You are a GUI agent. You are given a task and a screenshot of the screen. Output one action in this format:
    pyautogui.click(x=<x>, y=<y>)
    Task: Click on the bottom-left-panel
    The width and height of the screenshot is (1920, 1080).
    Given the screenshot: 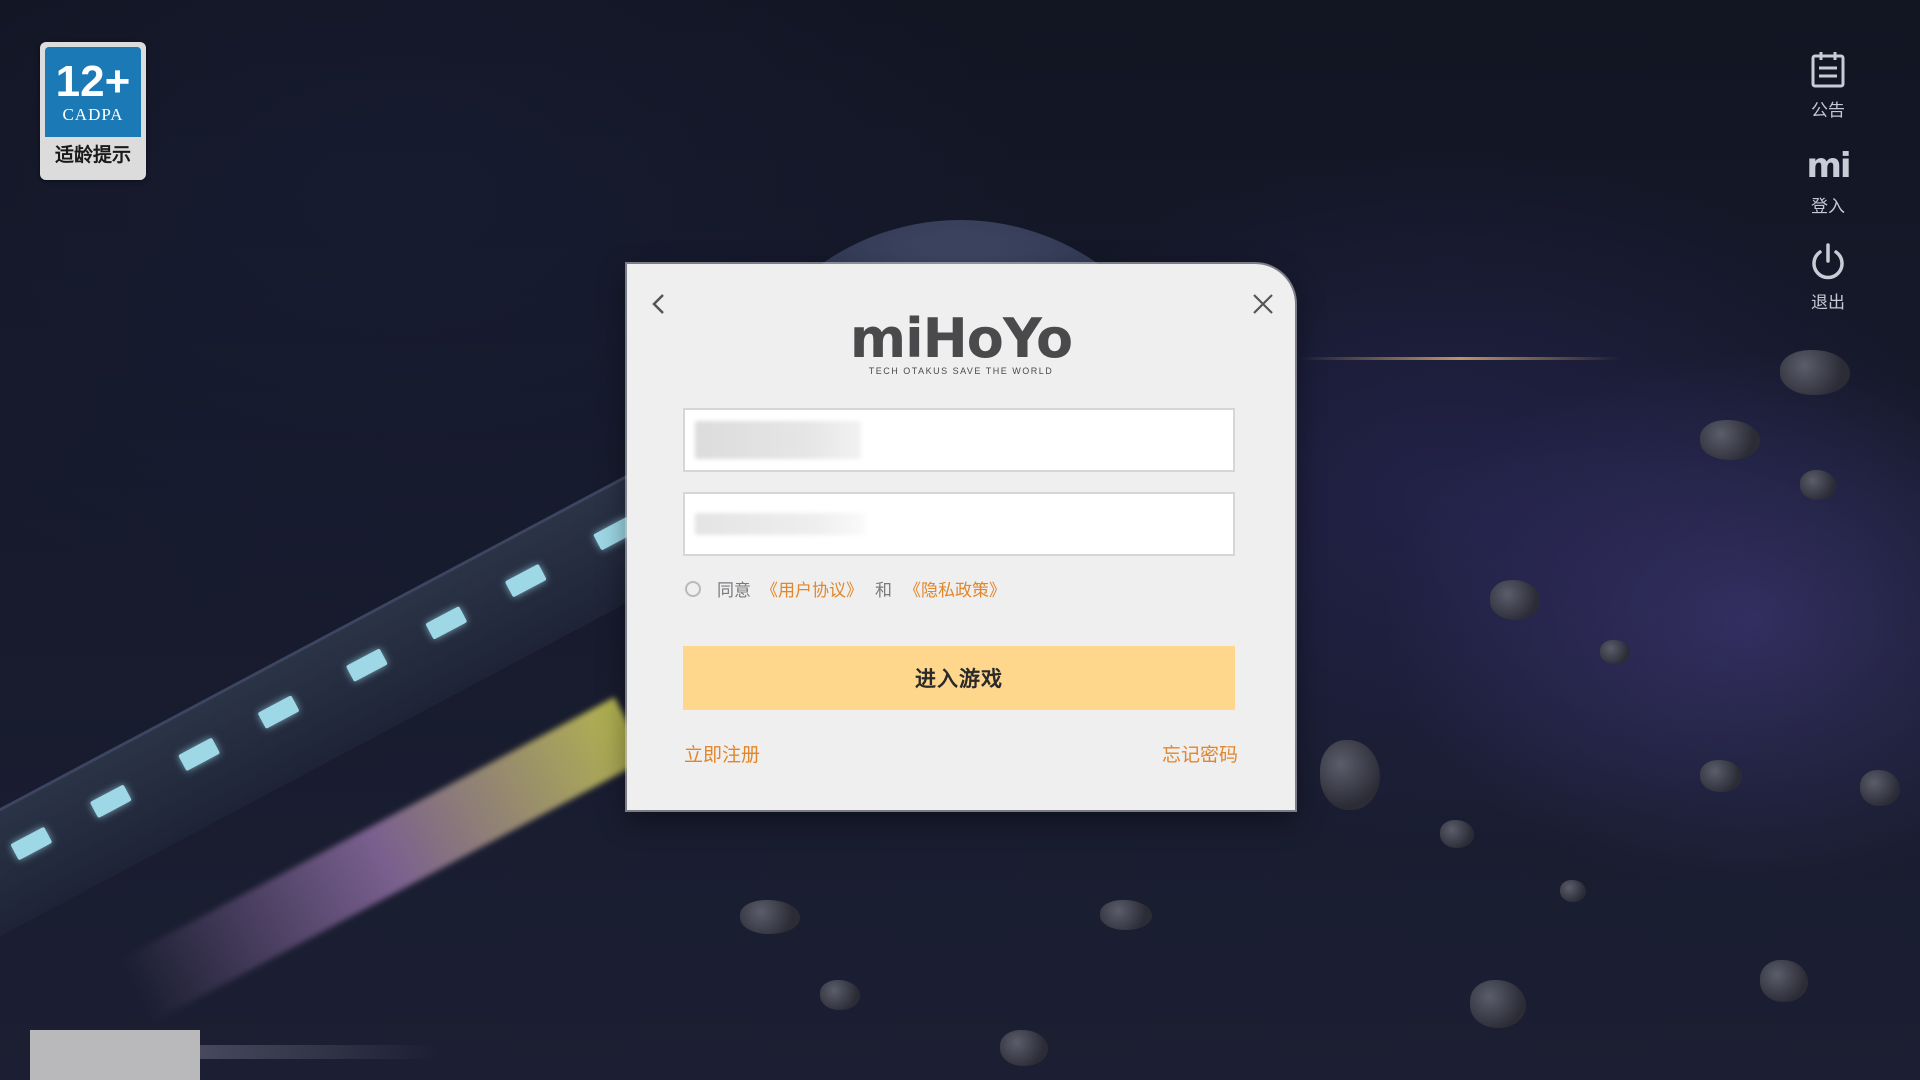 What is the action you would take?
    pyautogui.click(x=115, y=1055)
    